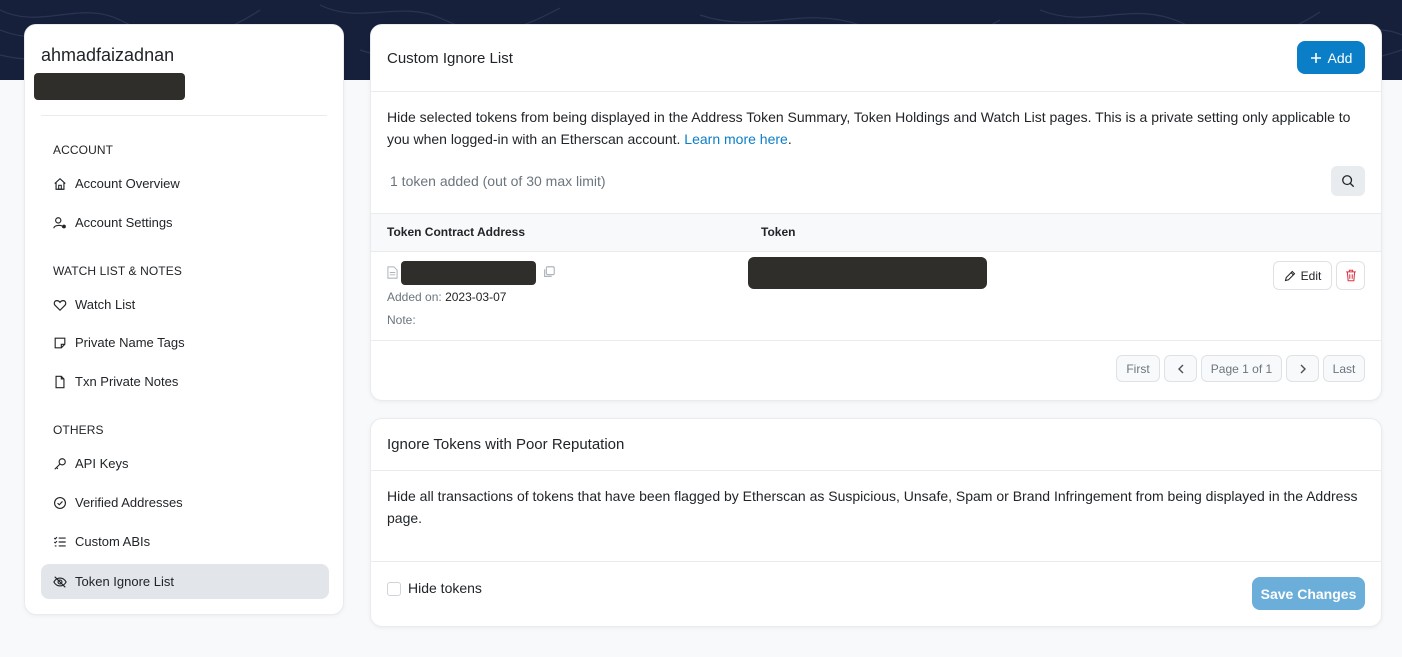 This screenshot has height=657, width=1402. I want to click on sidebar-item-label: Txn Private Notes, so click(127, 381).